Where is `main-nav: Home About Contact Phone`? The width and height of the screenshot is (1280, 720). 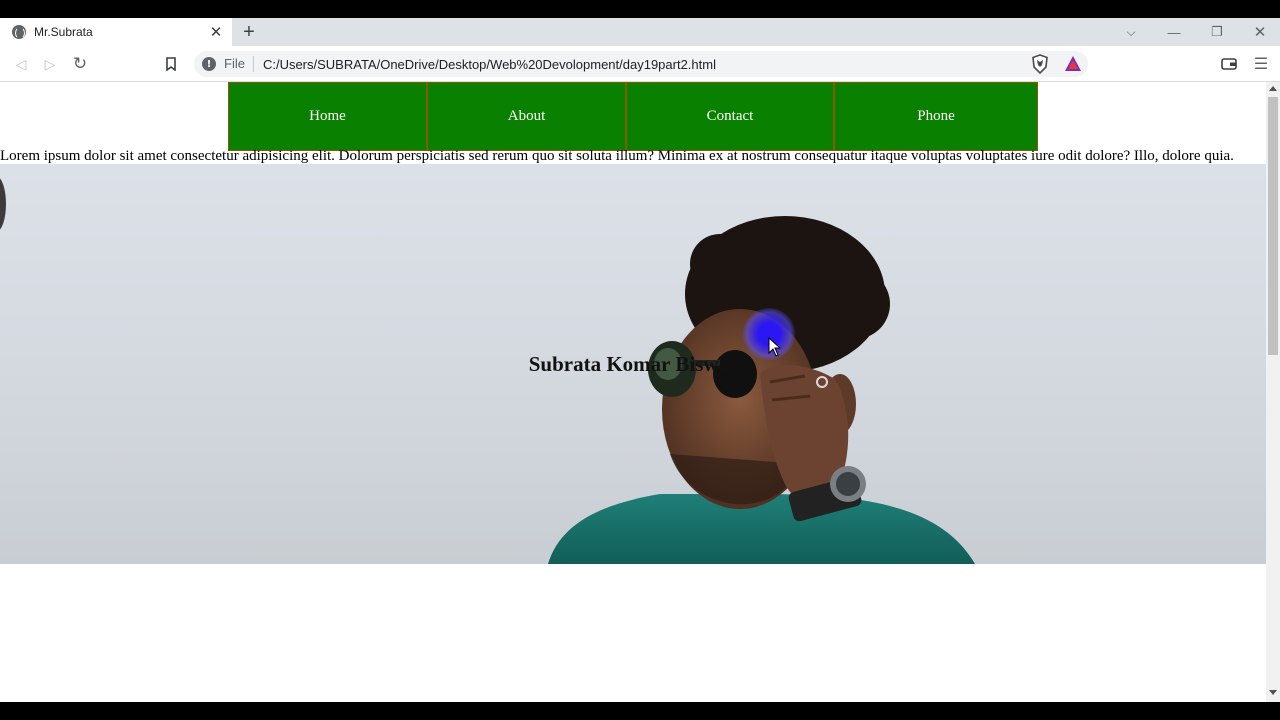 main-nav: Home About Contact Phone is located at coordinates (633, 116).